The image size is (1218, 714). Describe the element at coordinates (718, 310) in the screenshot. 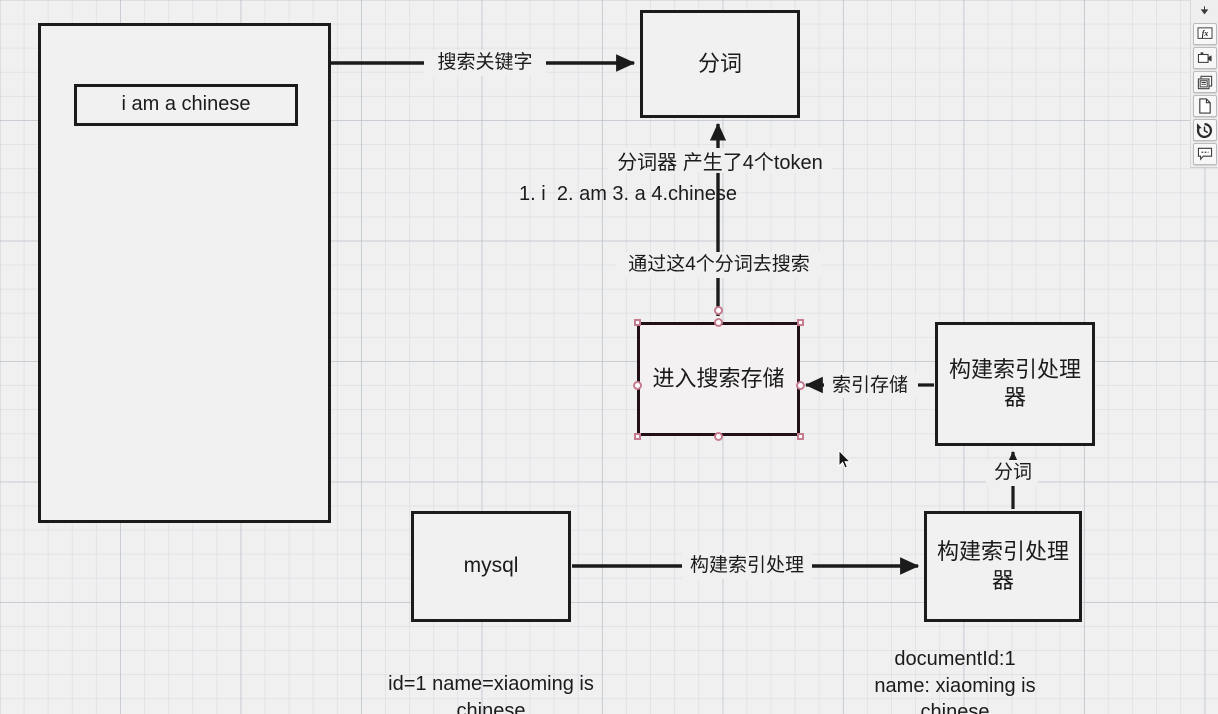

I see `edge-endpoint-handle` at that location.